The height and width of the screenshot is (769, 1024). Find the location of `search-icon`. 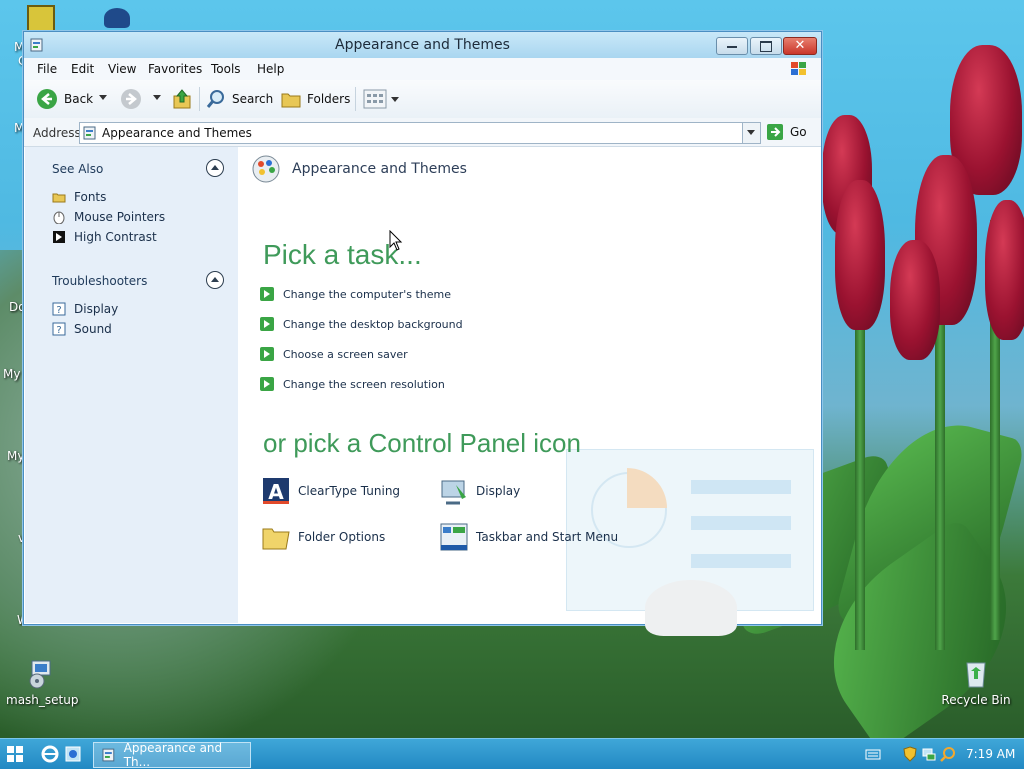

search-icon is located at coordinates (215, 99).